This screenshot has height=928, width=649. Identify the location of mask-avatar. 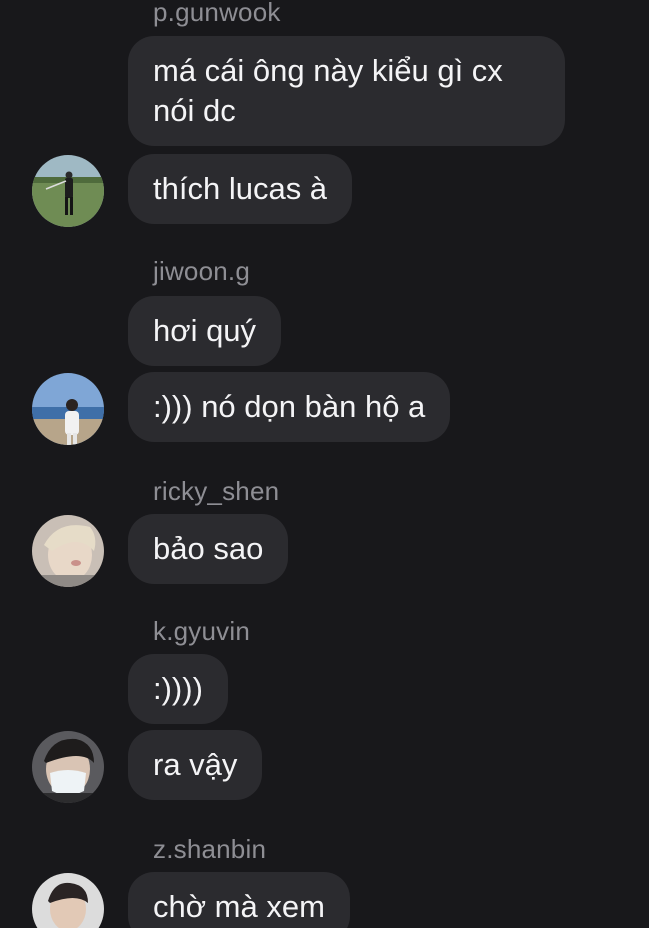
(68, 767).